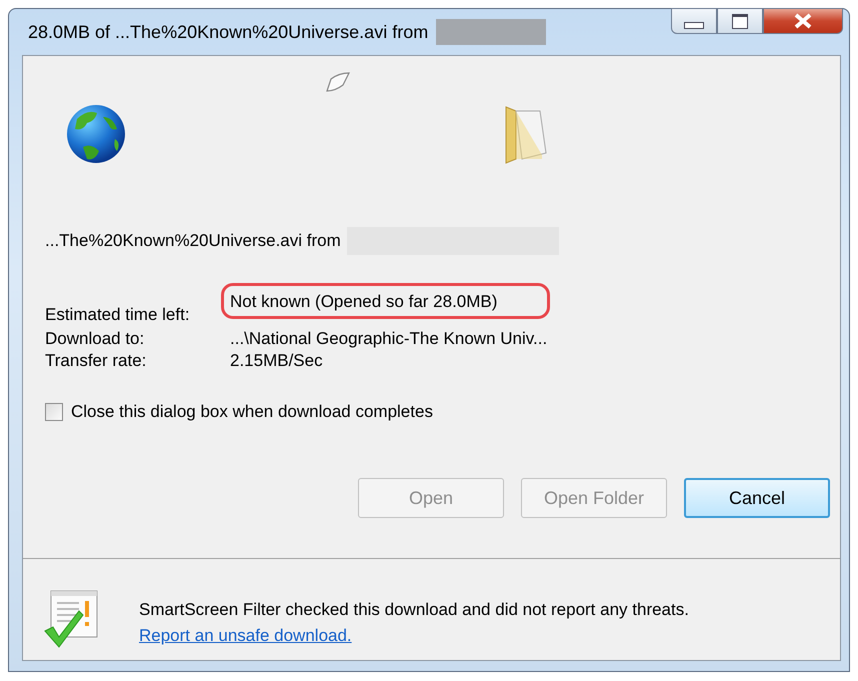  Describe the element at coordinates (414, 623) in the screenshot. I see `smartscreen-message: SmartScreen Filter checked this download and did not report any threats. Report an unsafe download.` at that location.